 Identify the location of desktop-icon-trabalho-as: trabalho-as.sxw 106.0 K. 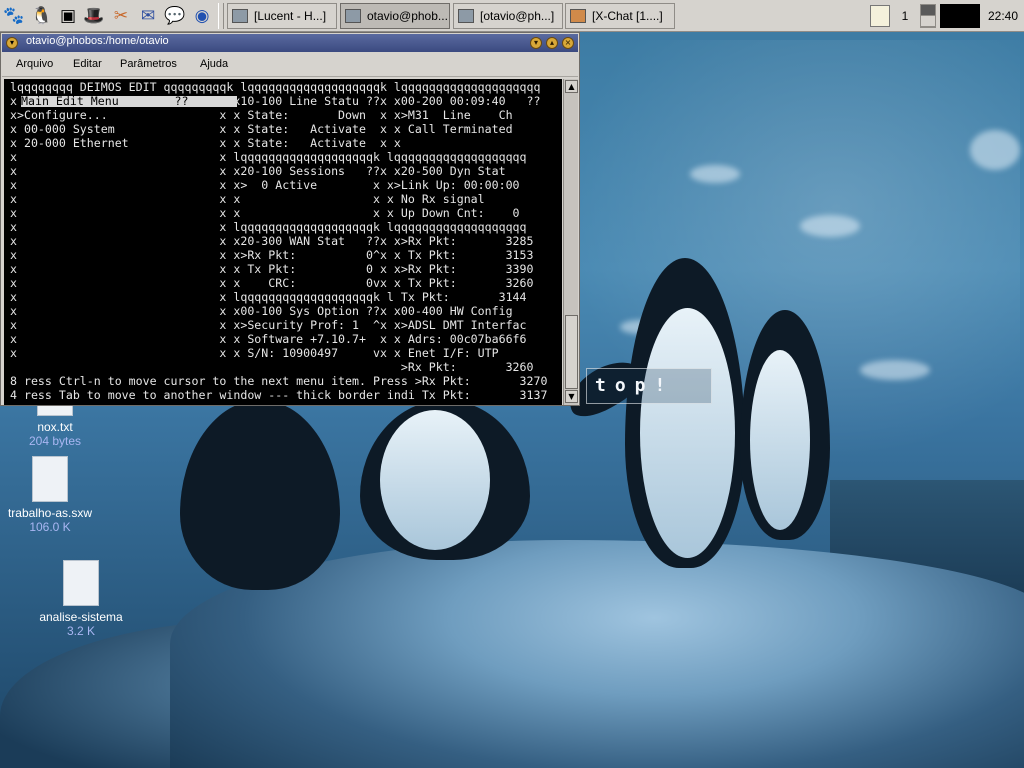
(52, 495).